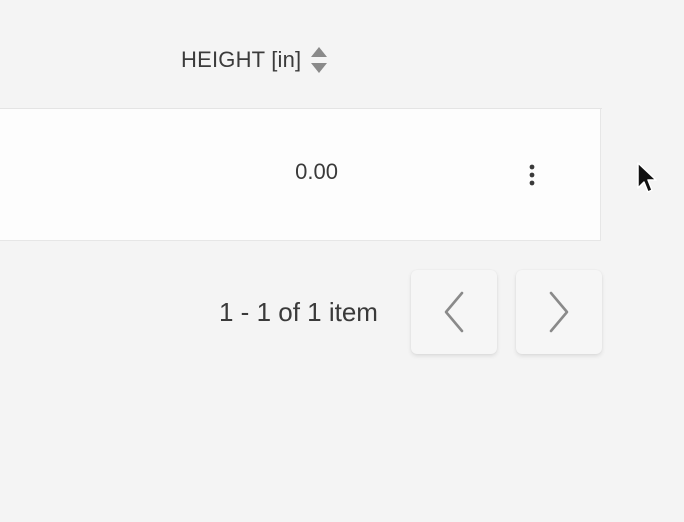 The height and width of the screenshot is (522, 684). I want to click on previous-page-button, so click(454, 312).